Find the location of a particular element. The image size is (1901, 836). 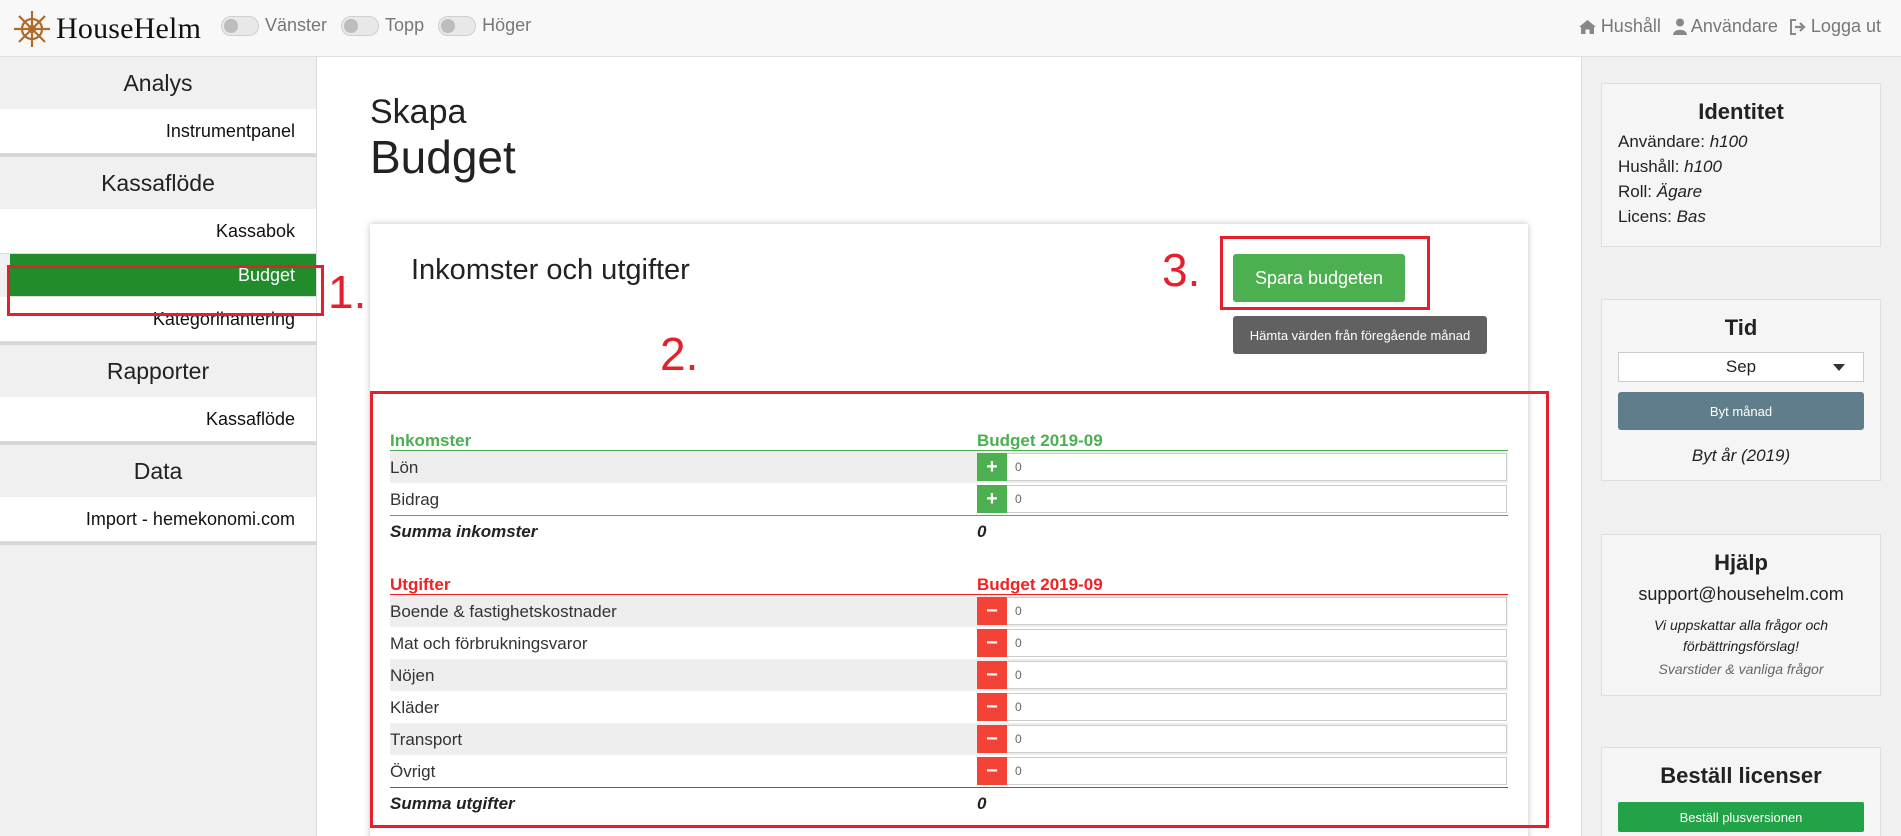

toggle-top: Topp is located at coordinates (382, 25).